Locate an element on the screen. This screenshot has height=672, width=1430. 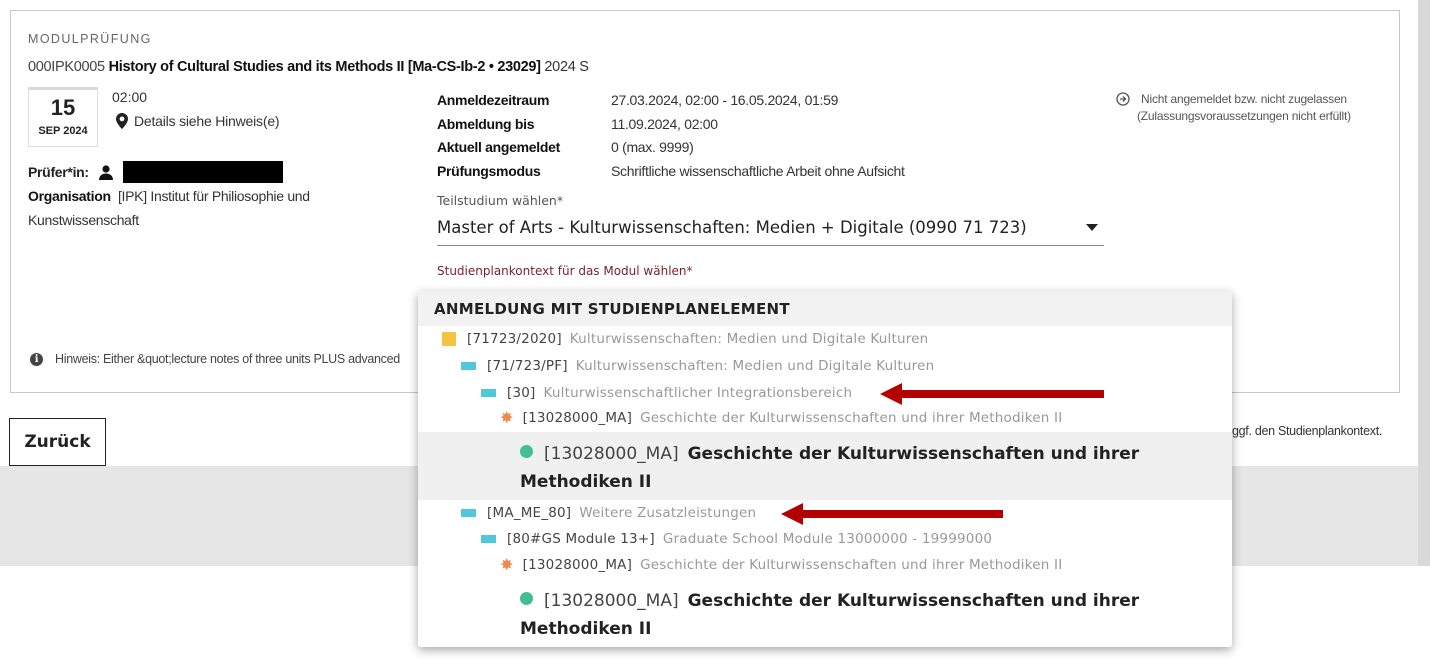
teilstudium-select: Master of Arts - Kulturwissenschaften is located at coordinates (770, 228).